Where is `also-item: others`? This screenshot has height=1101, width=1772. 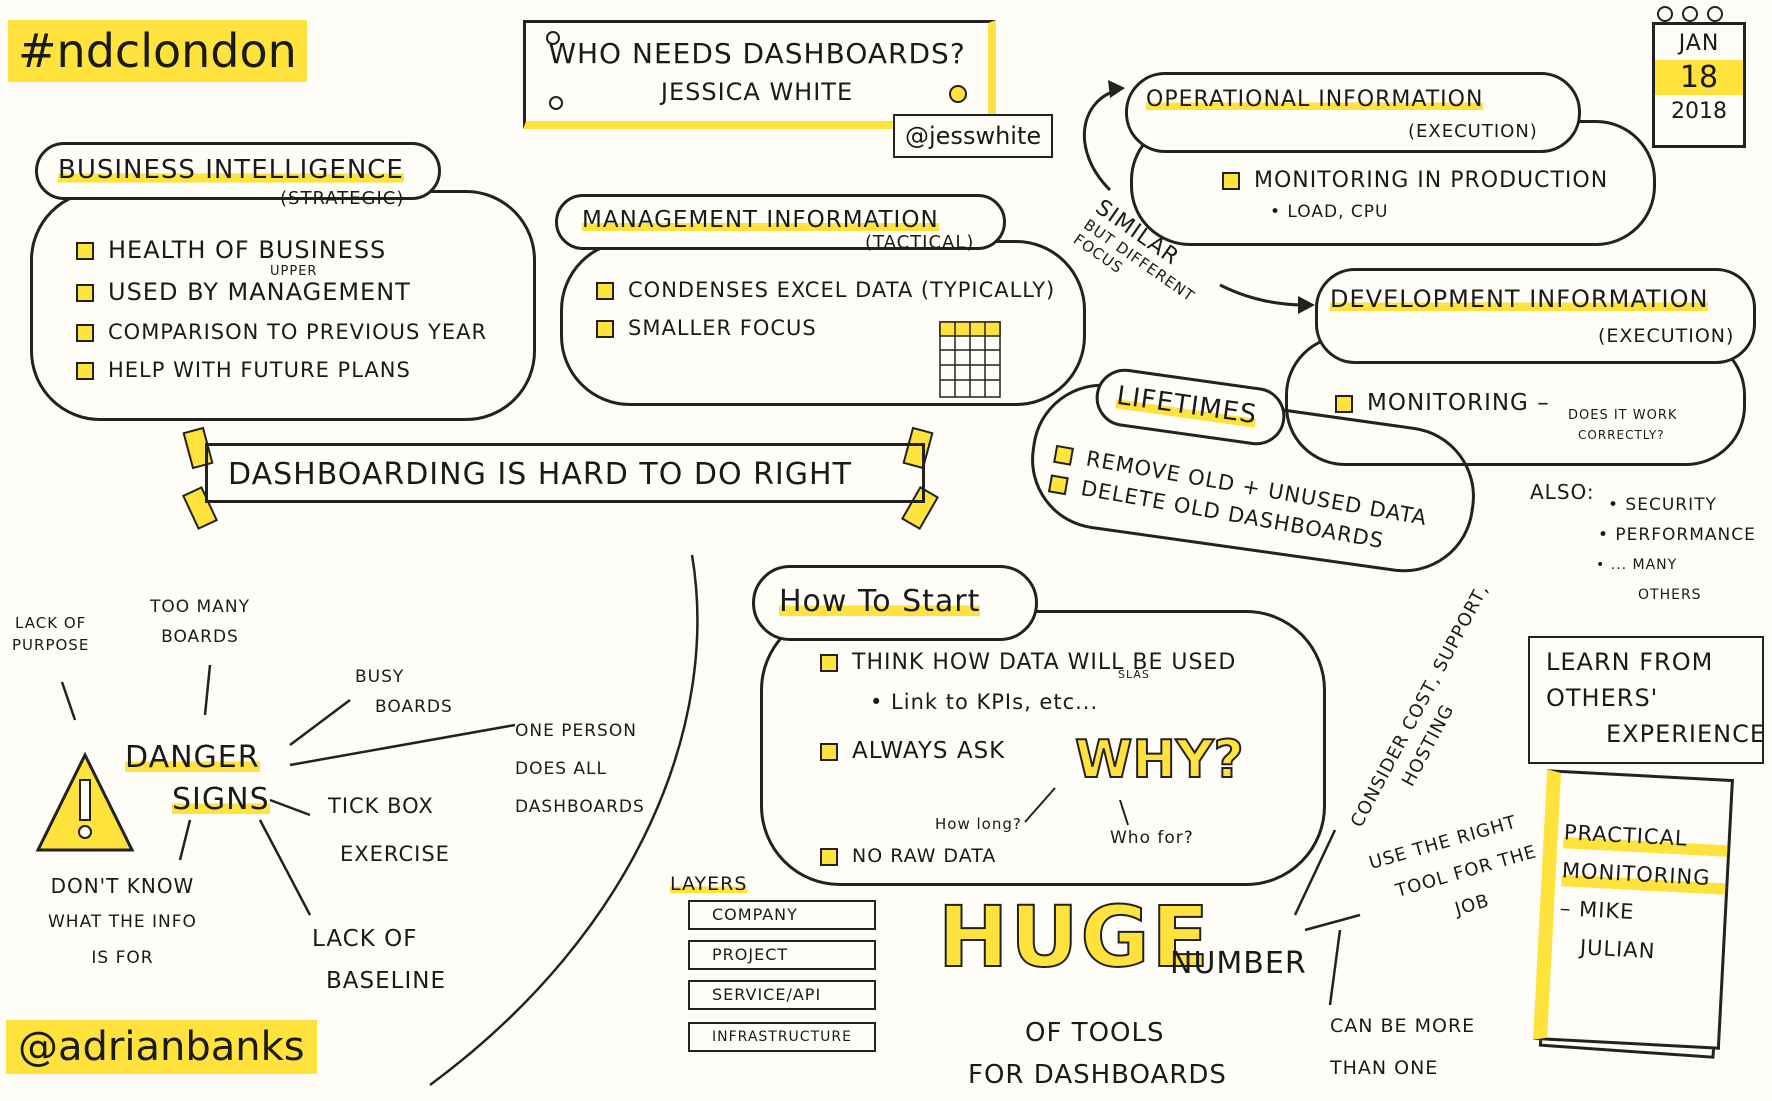 also-item: others is located at coordinates (1670, 595).